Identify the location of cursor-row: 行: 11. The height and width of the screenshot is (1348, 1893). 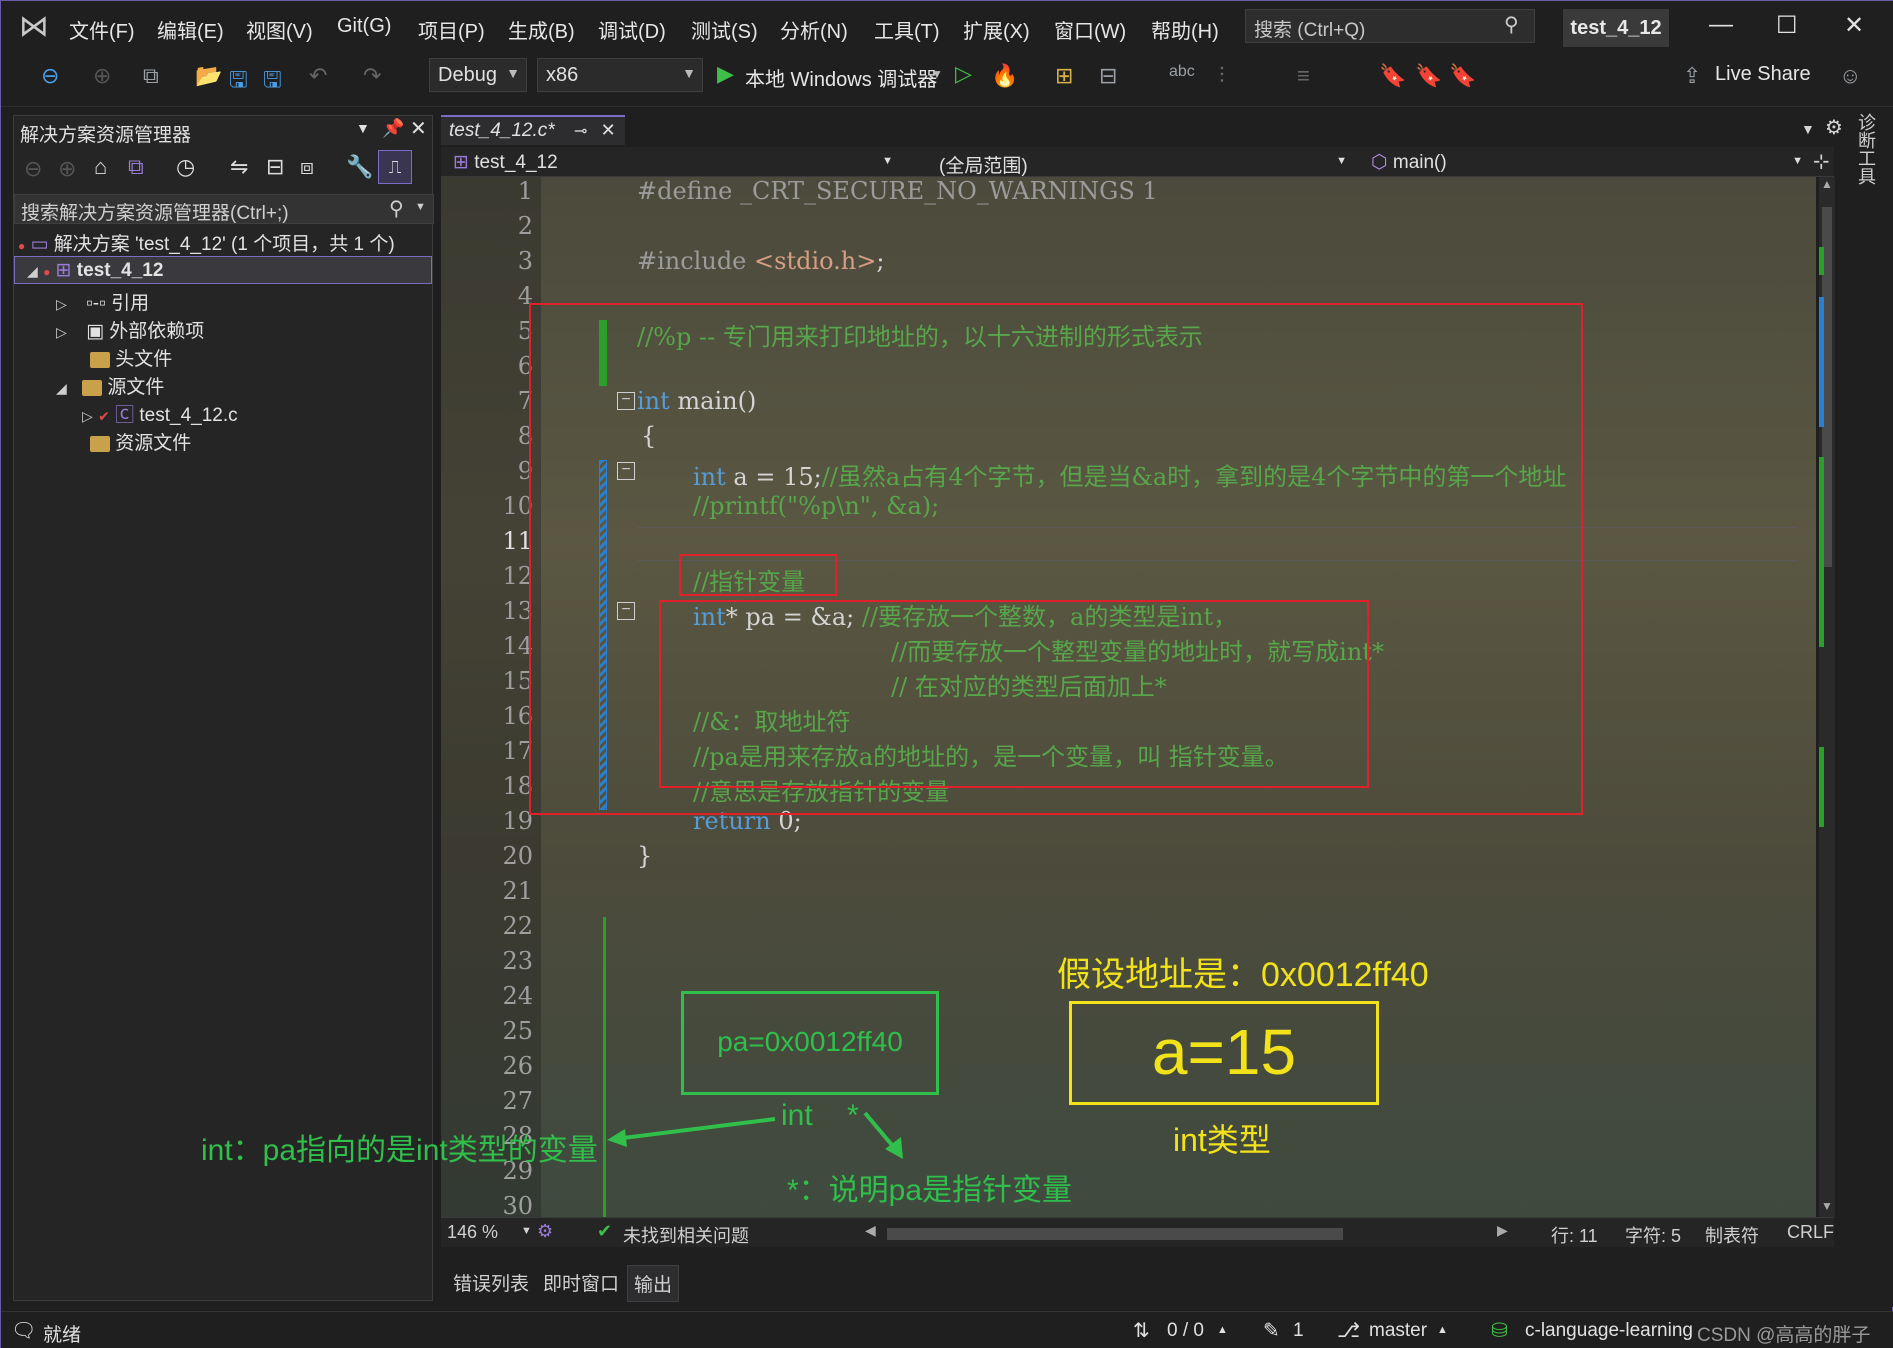
(1574, 1235).